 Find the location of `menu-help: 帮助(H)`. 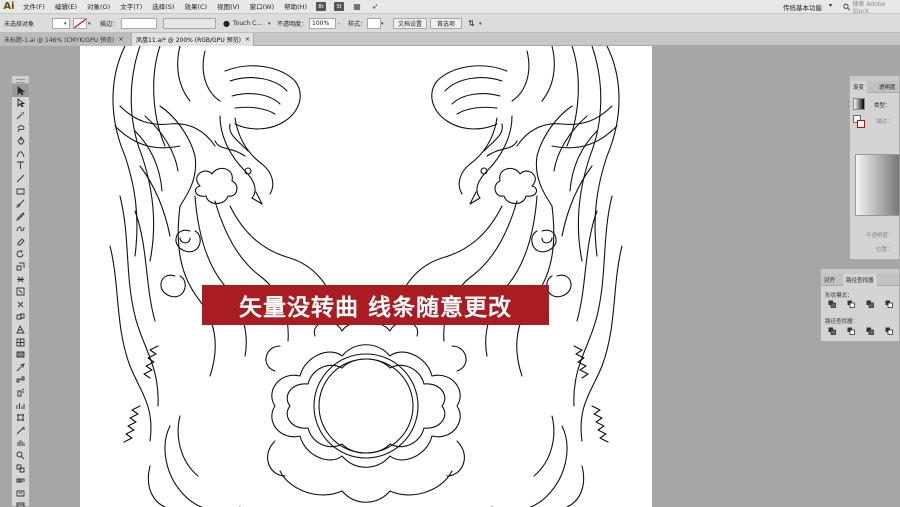

menu-help: 帮助(H) is located at coordinates (295, 7).